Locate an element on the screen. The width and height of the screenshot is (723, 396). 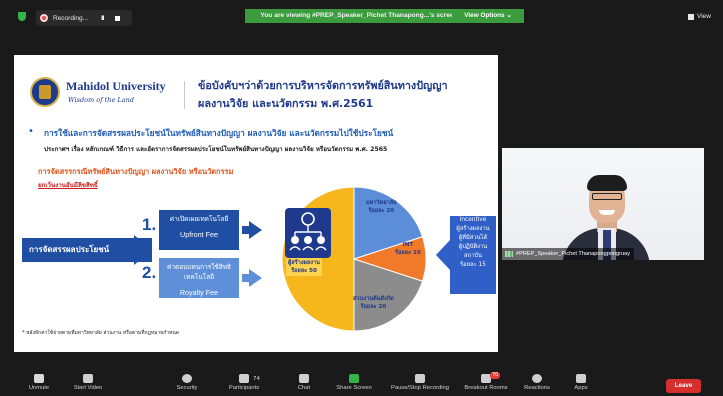
upfront-fee-box: ค่าเปิดเผยเทคโนโลยี Upfront Fee is located at coordinates (199, 230).